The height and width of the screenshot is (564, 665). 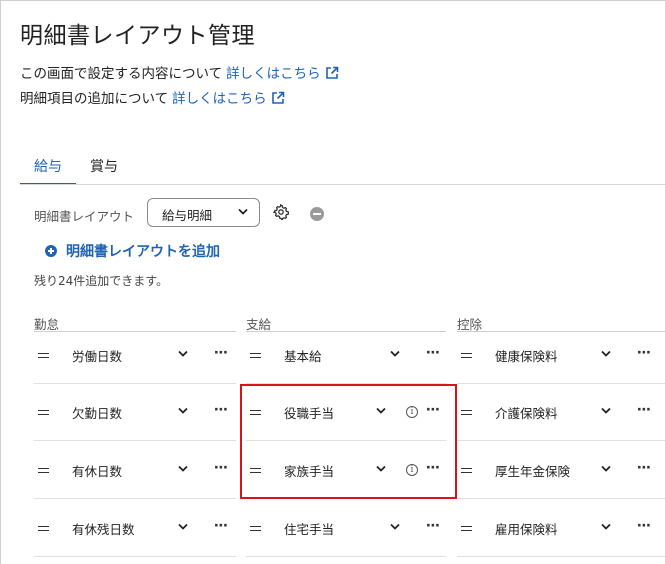 What do you see at coordinates (51, 251) in the screenshot?
I see `plus-circle-icon` at bounding box center [51, 251].